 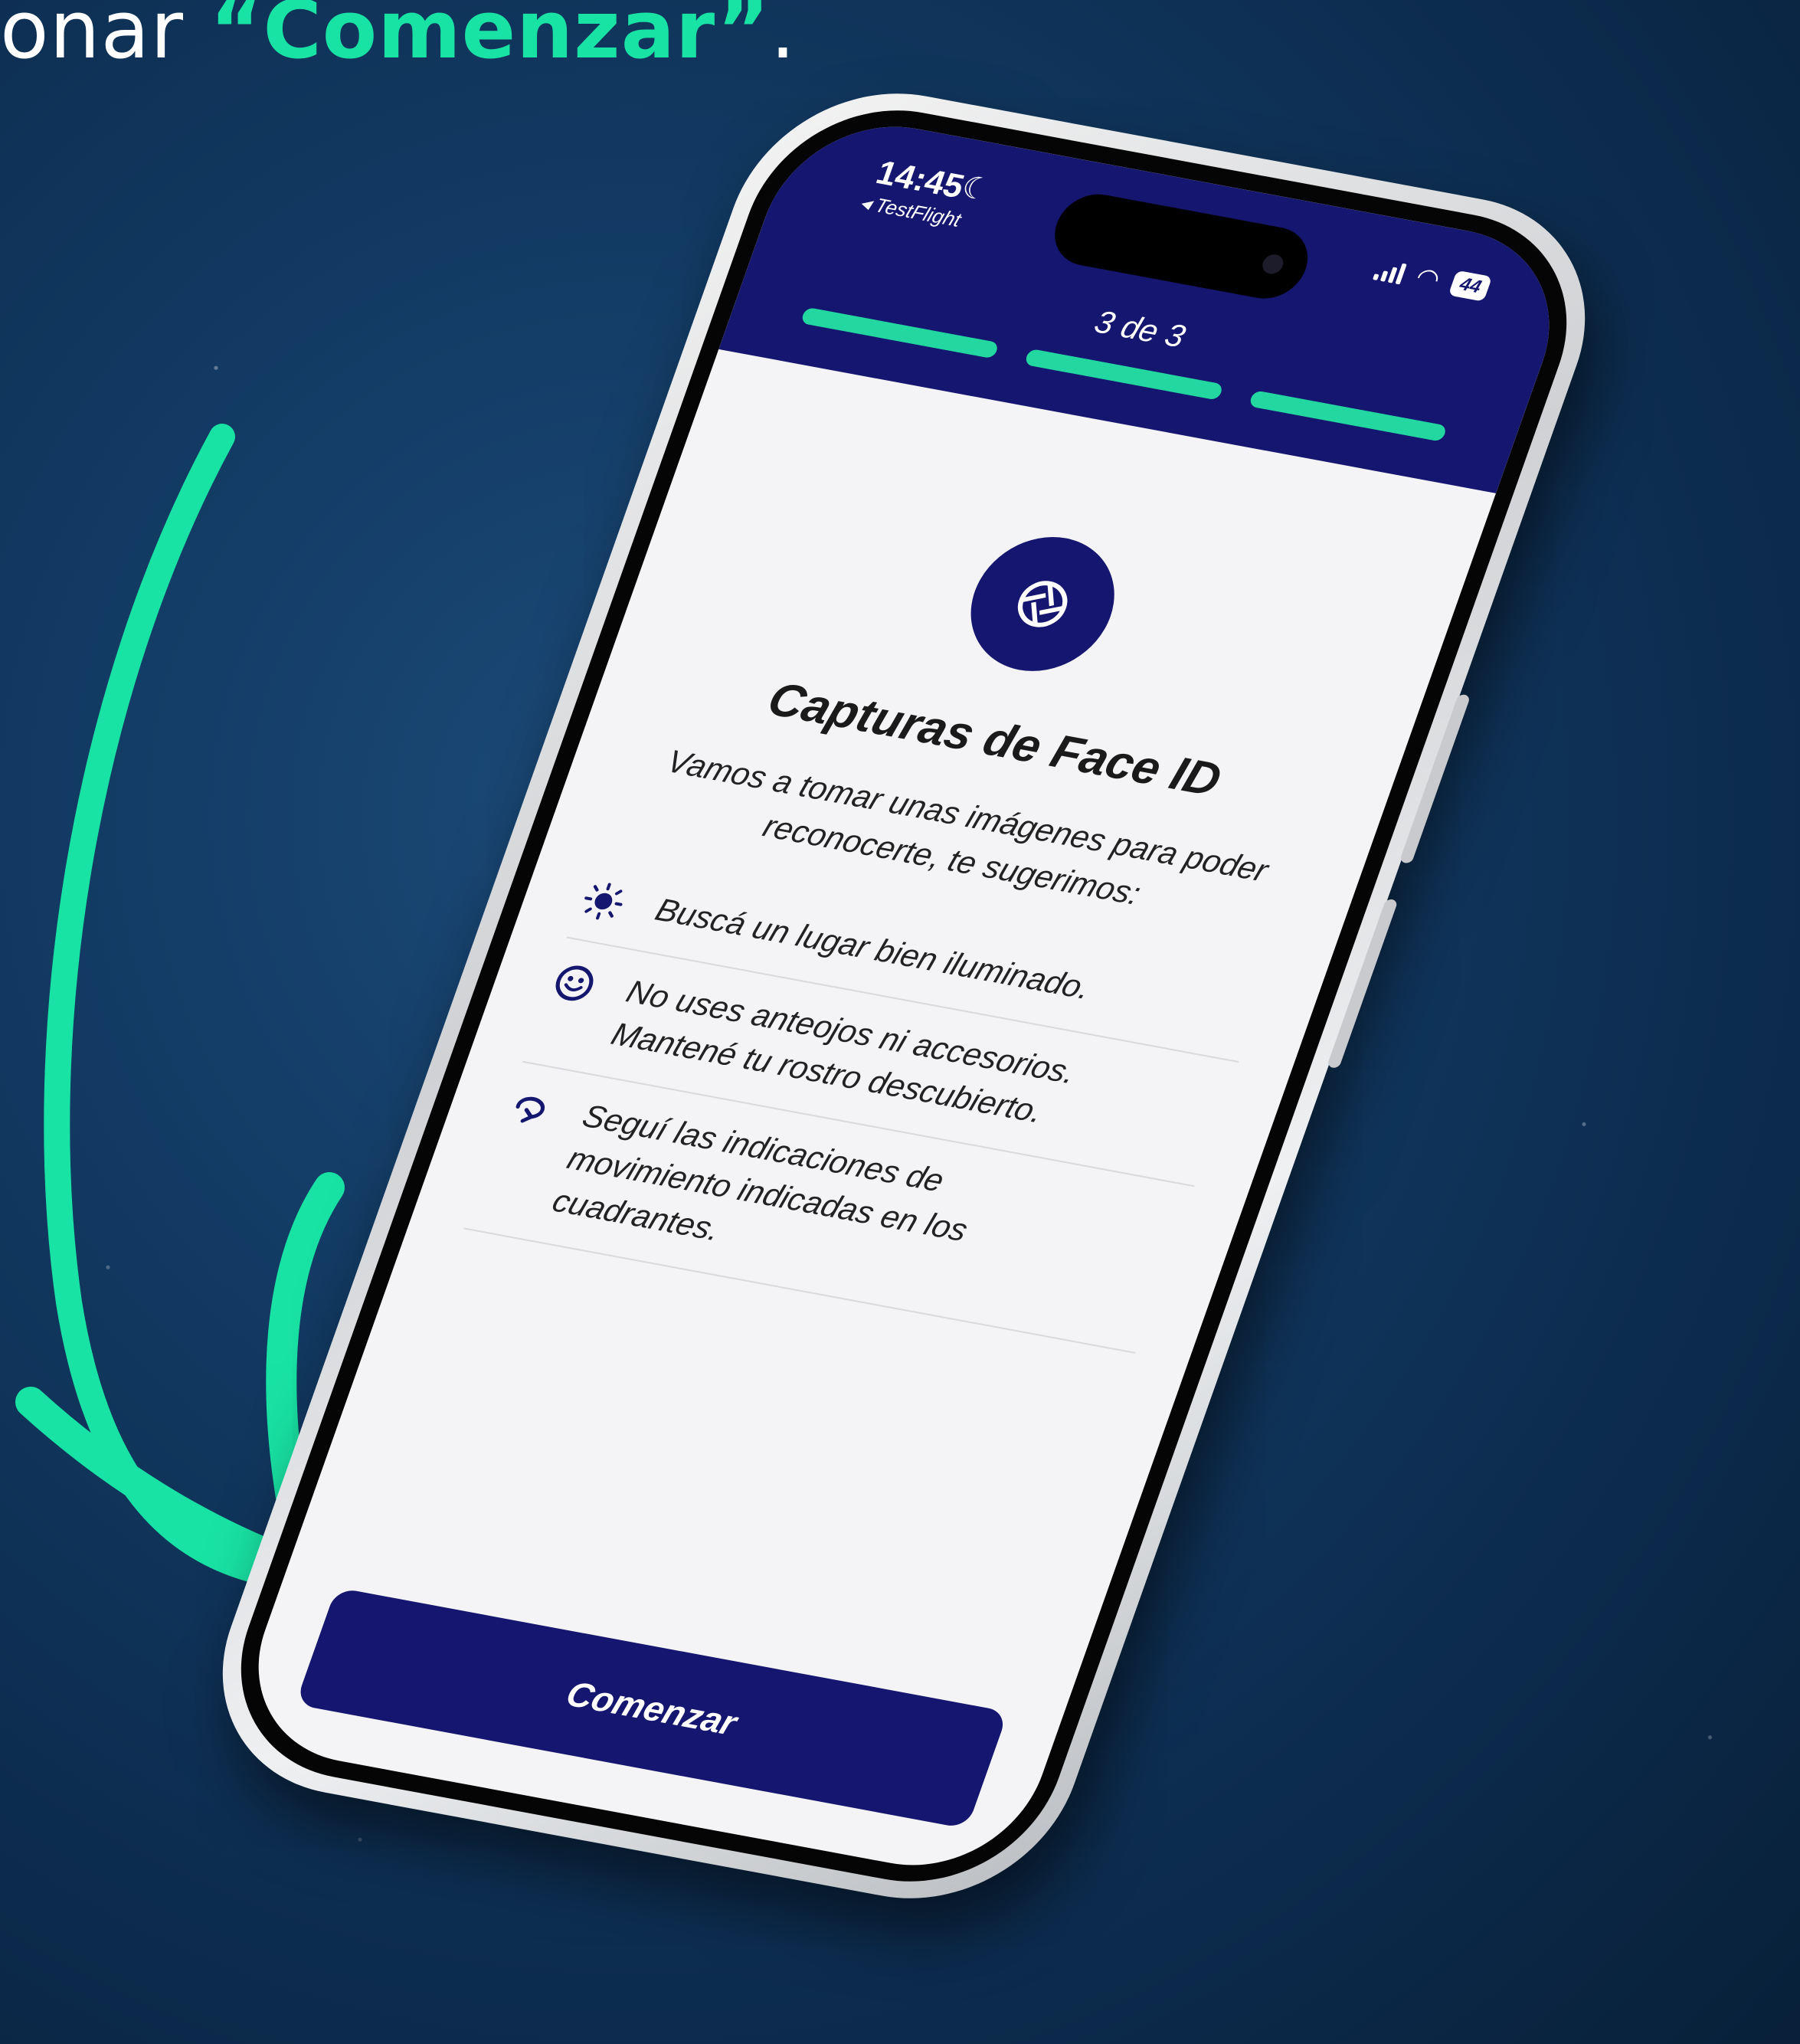 What do you see at coordinates (1272, 264) in the screenshot?
I see `front-camera-icon` at bounding box center [1272, 264].